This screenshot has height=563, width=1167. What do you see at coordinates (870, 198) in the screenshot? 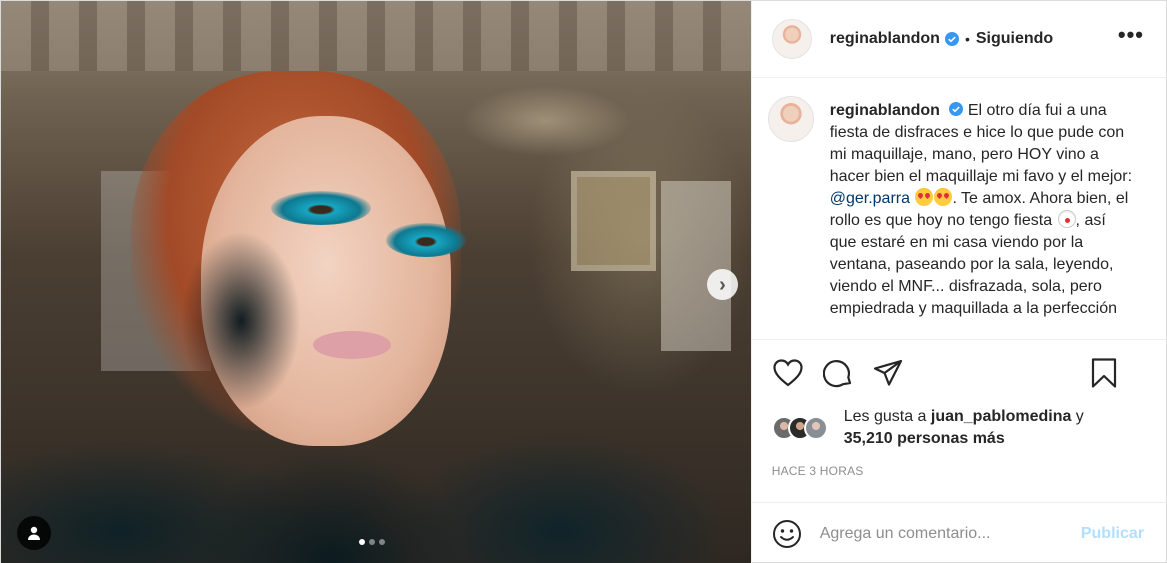
I see `caption-mention: @ger.parra` at bounding box center [870, 198].